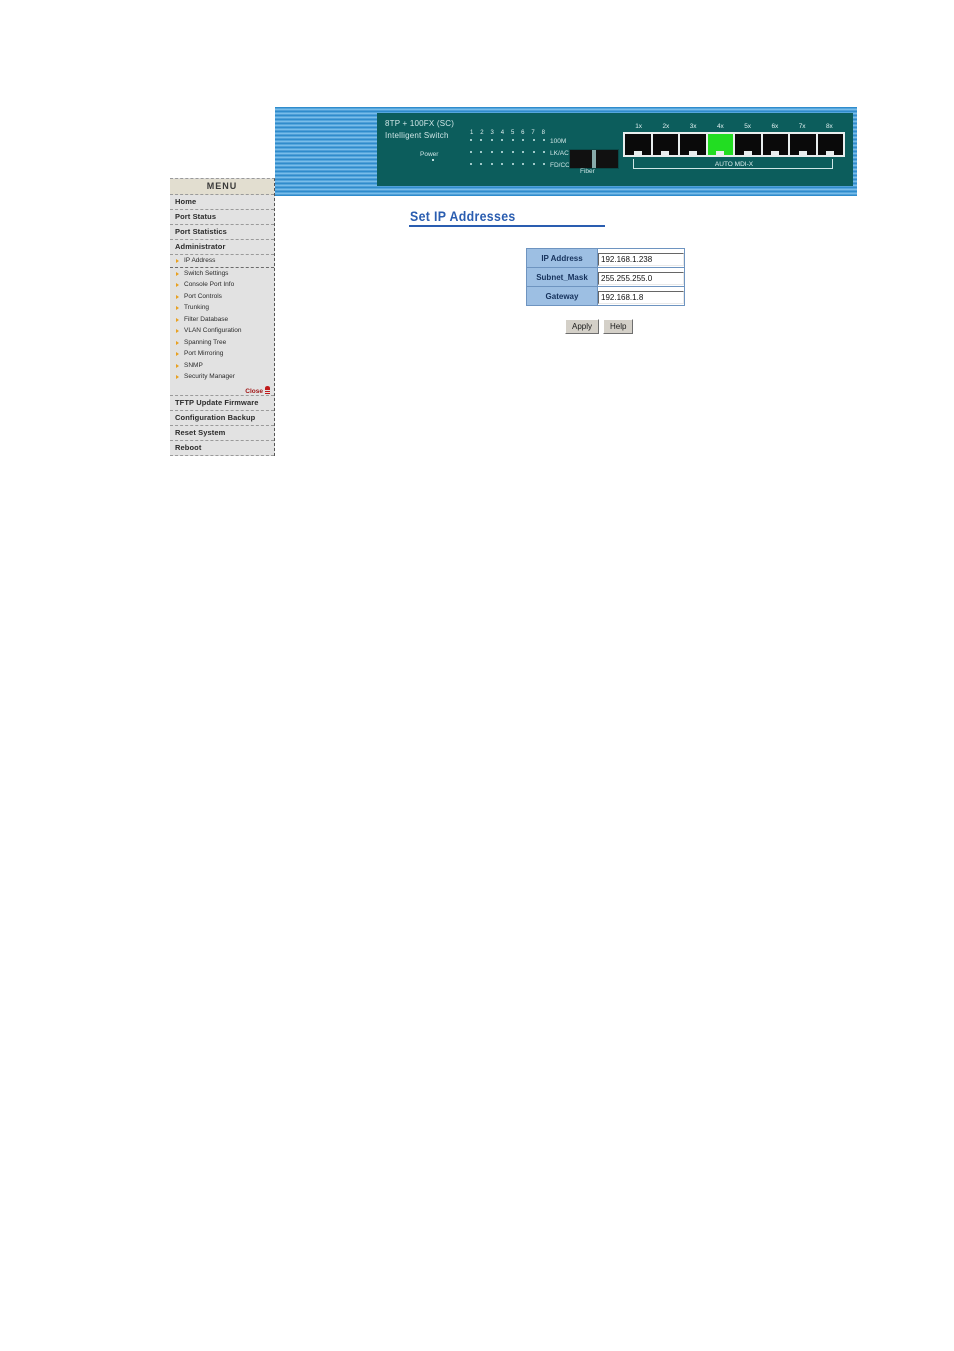 The image size is (954, 1351). I want to click on field-cell-ip-address, so click(641, 258).